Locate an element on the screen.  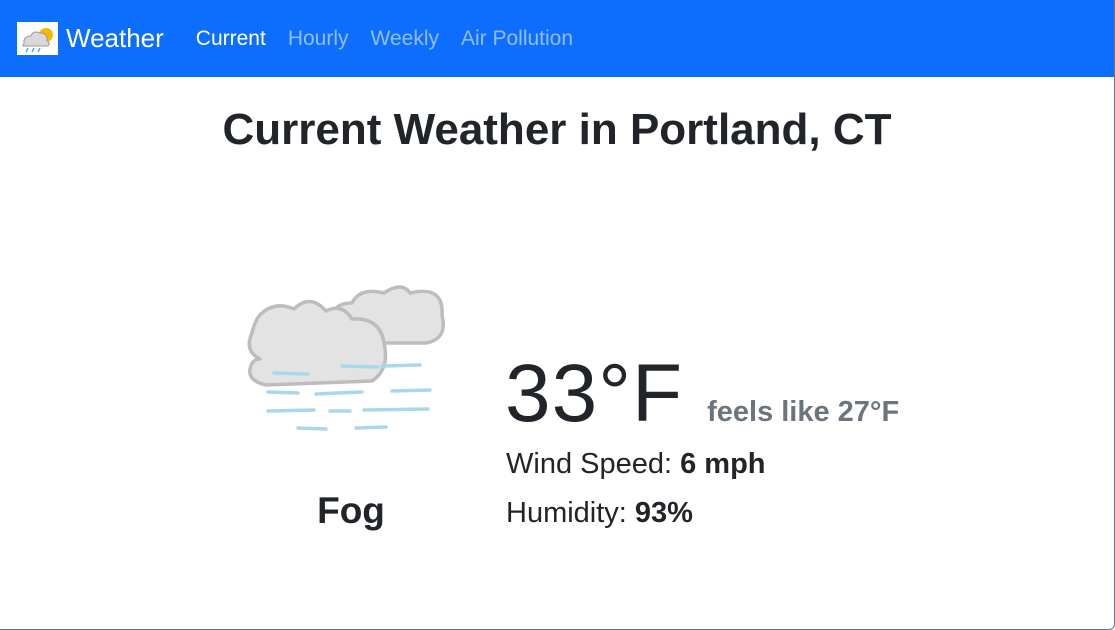
humidity-label: Humidity: is located at coordinates (566, 513).